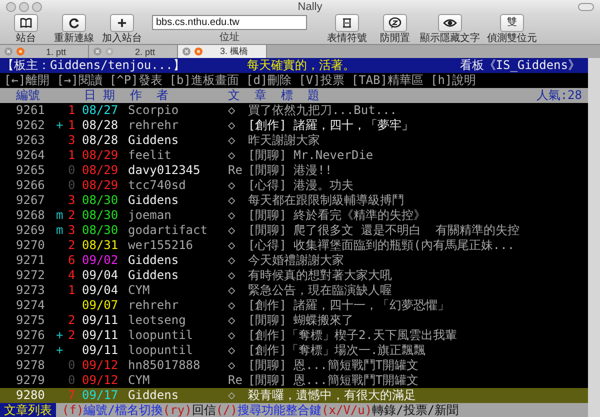 The image size is (600, 417). I want to click on post-title: [閒聊] 終於看完《精準的失控》, so click(337, 215).